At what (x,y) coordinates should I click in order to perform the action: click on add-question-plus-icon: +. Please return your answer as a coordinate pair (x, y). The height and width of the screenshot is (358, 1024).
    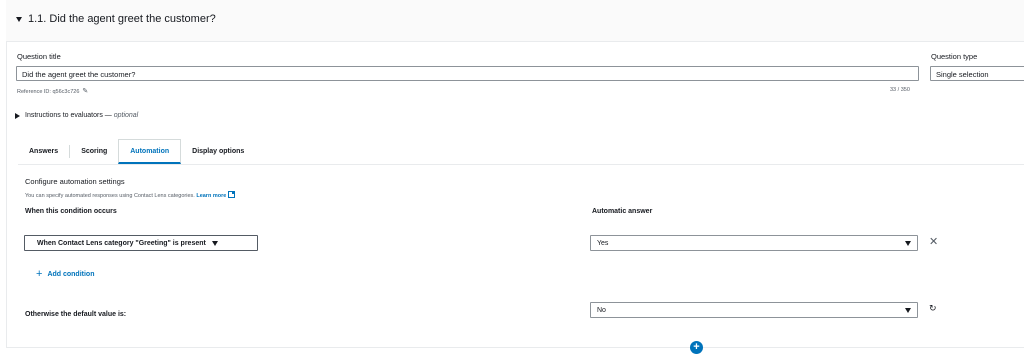
    Looking at the image, I should click on (696, 347).